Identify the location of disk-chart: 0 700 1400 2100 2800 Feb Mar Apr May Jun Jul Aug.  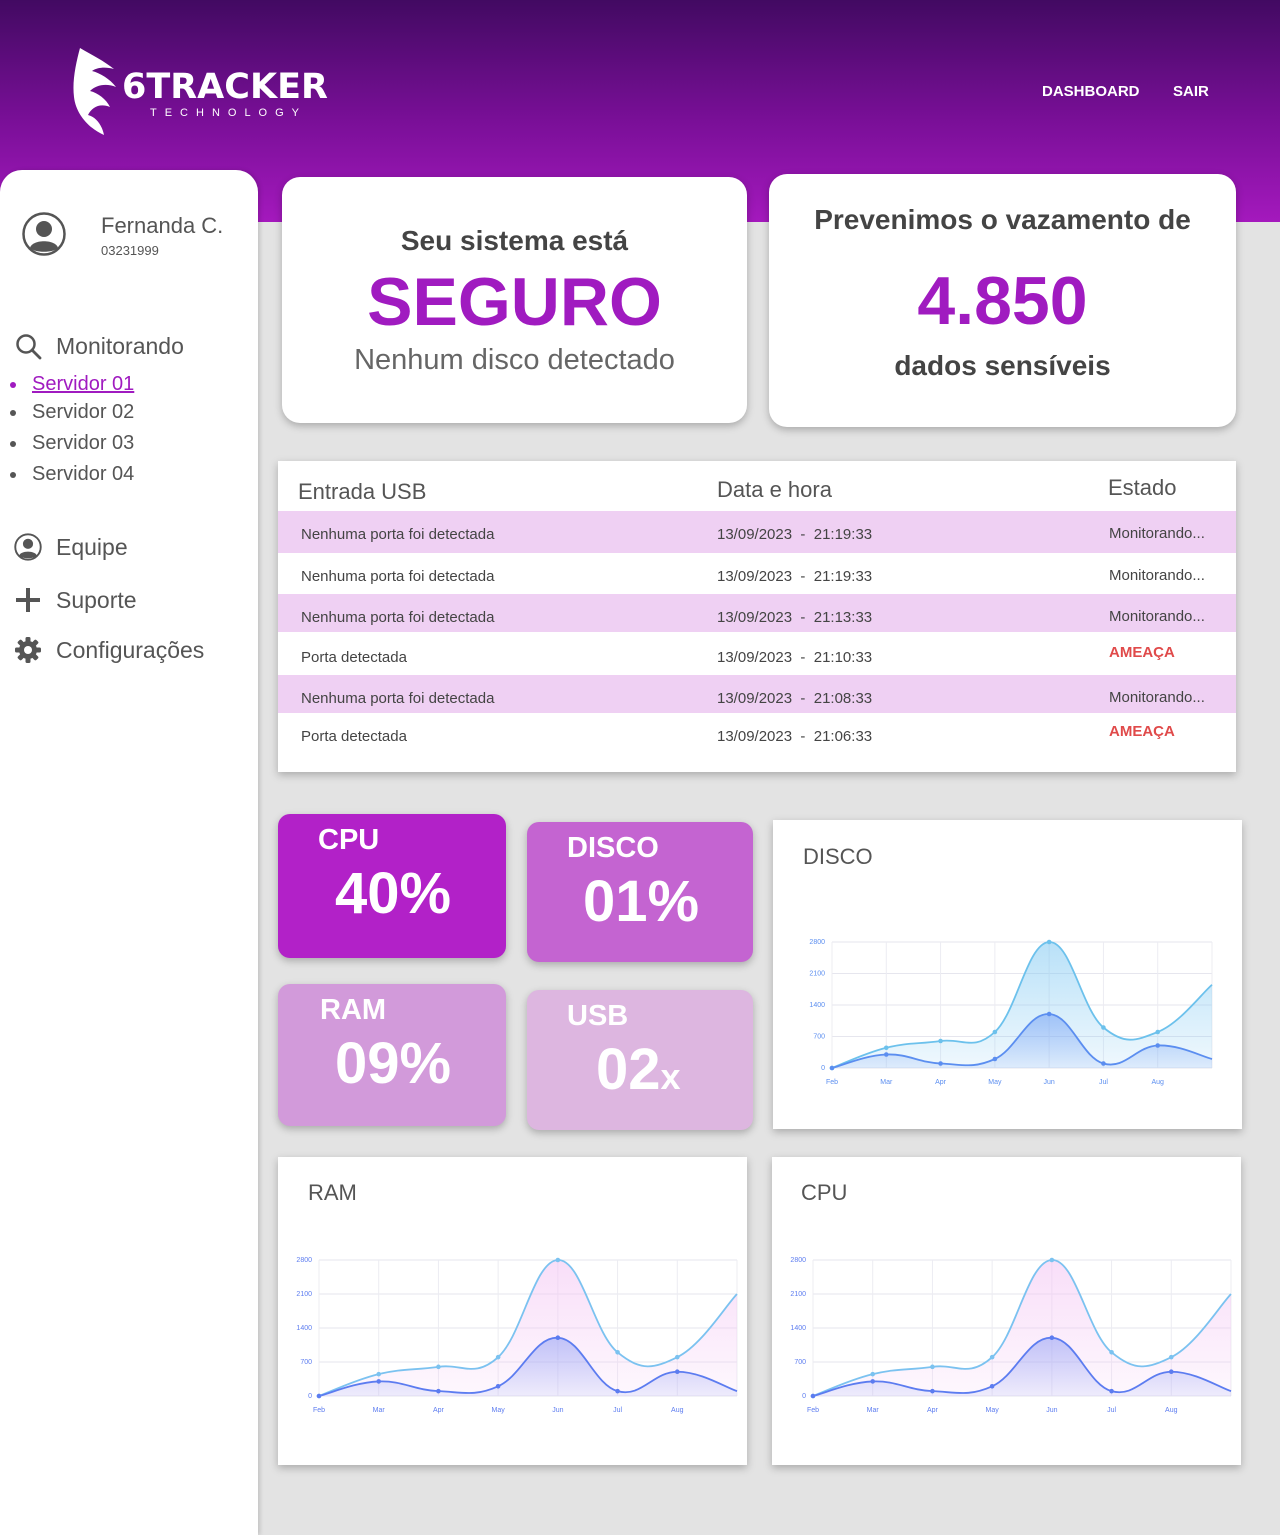
(1011, 1012).